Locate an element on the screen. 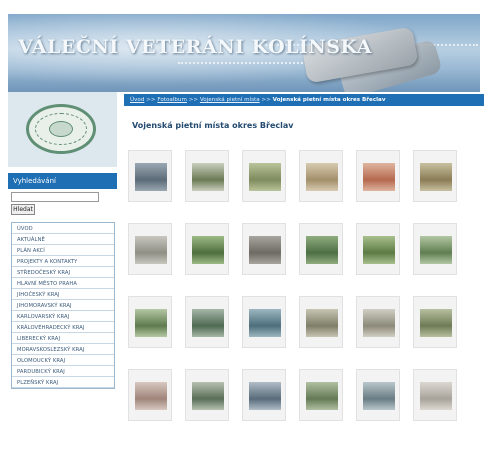  menu-item: MORAVSKOSLEZSKÝ KRAJ is located at coordinates (63, 349).